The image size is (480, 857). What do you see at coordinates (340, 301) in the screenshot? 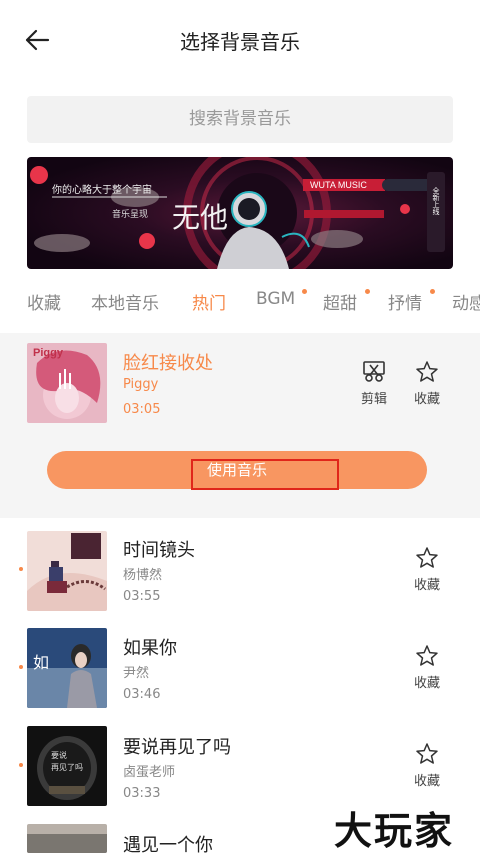
I see `tab-sweet: 超甜` at bounding box center [340, 301].